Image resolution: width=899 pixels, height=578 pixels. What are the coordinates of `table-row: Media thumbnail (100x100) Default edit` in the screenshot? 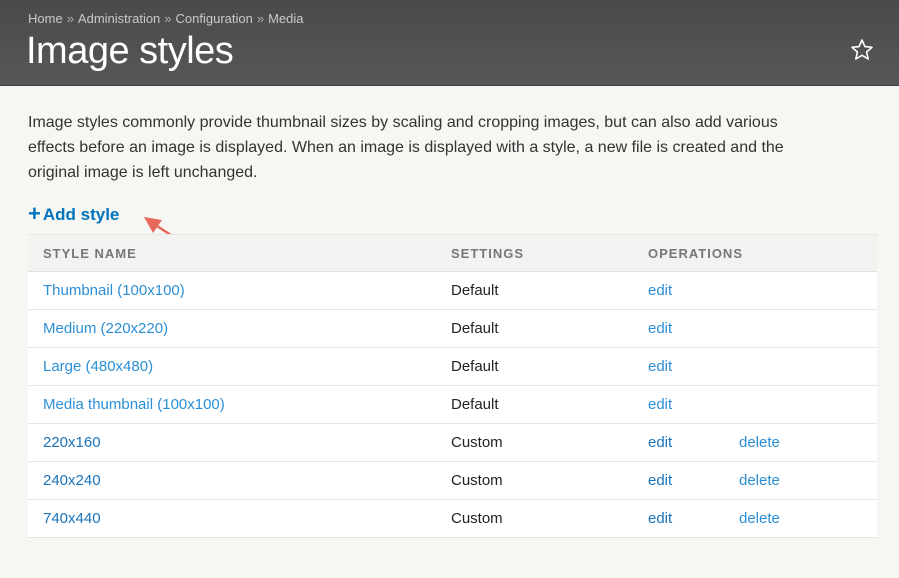 It's located at (452, 404).